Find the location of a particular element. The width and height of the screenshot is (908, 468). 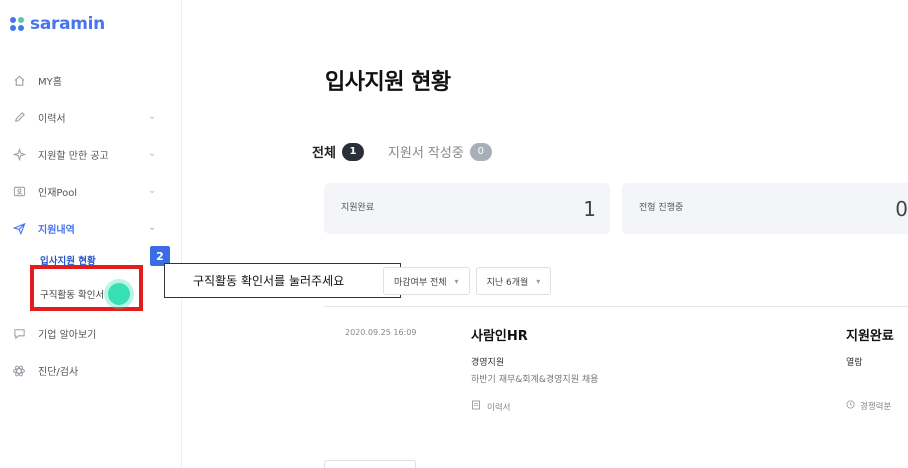

competitiveness-link: 경쟁력분 is located at coordinates (868, 406).